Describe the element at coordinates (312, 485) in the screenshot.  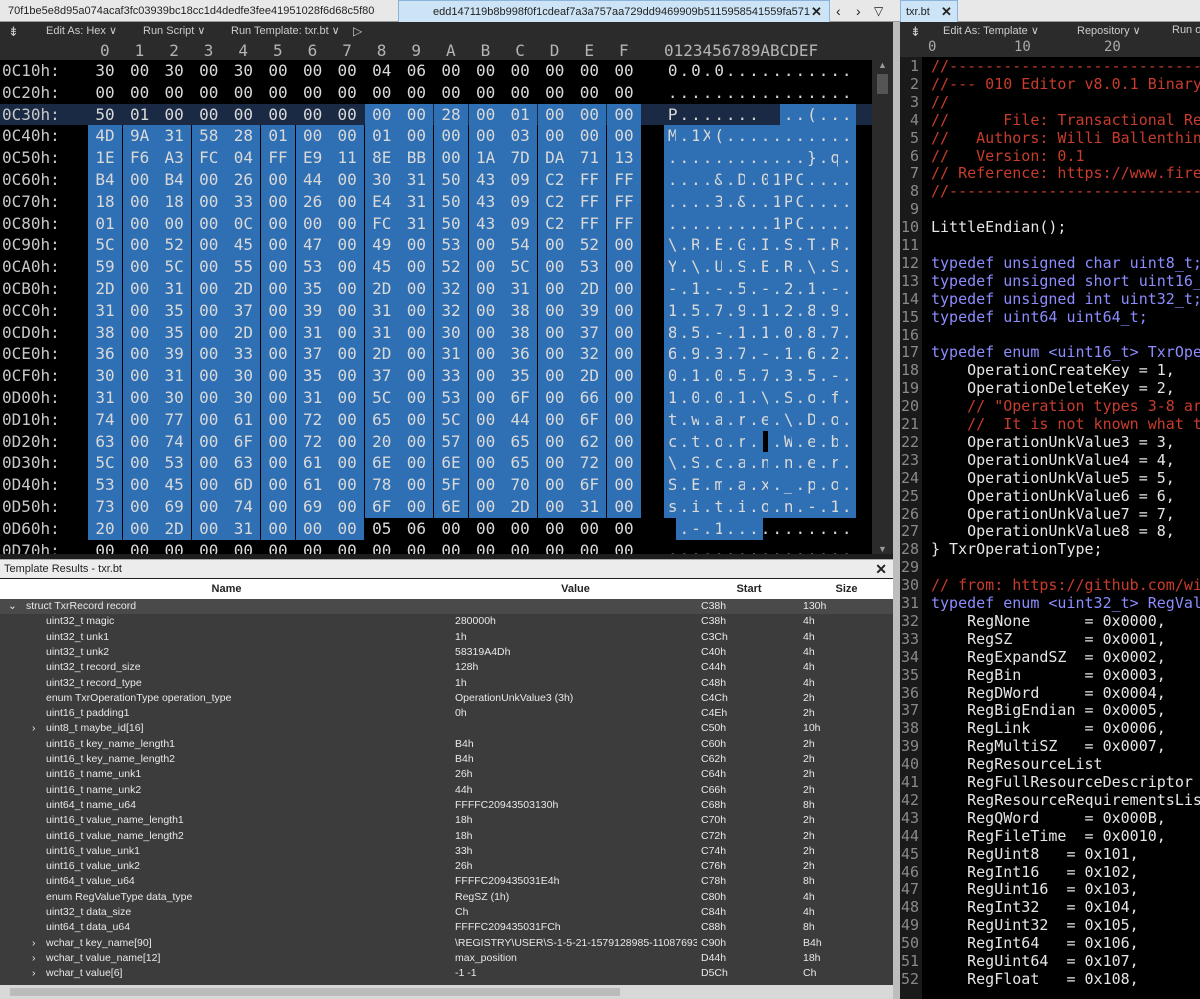
I see `hex-byte: 61` at that location.